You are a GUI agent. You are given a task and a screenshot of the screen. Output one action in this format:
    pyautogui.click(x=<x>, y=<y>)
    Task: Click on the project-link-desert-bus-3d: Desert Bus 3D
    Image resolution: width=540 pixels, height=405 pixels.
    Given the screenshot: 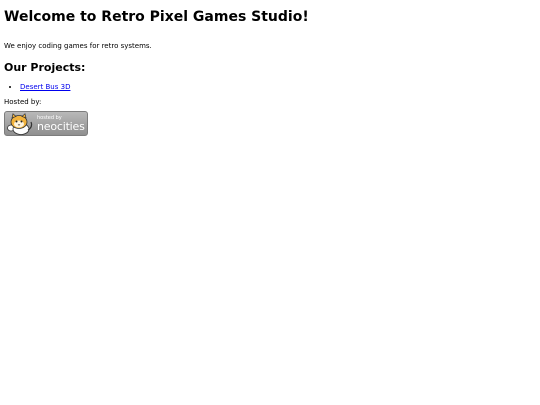 What is the action you would take?
    pyautogui.click(x=45, y=87)
    